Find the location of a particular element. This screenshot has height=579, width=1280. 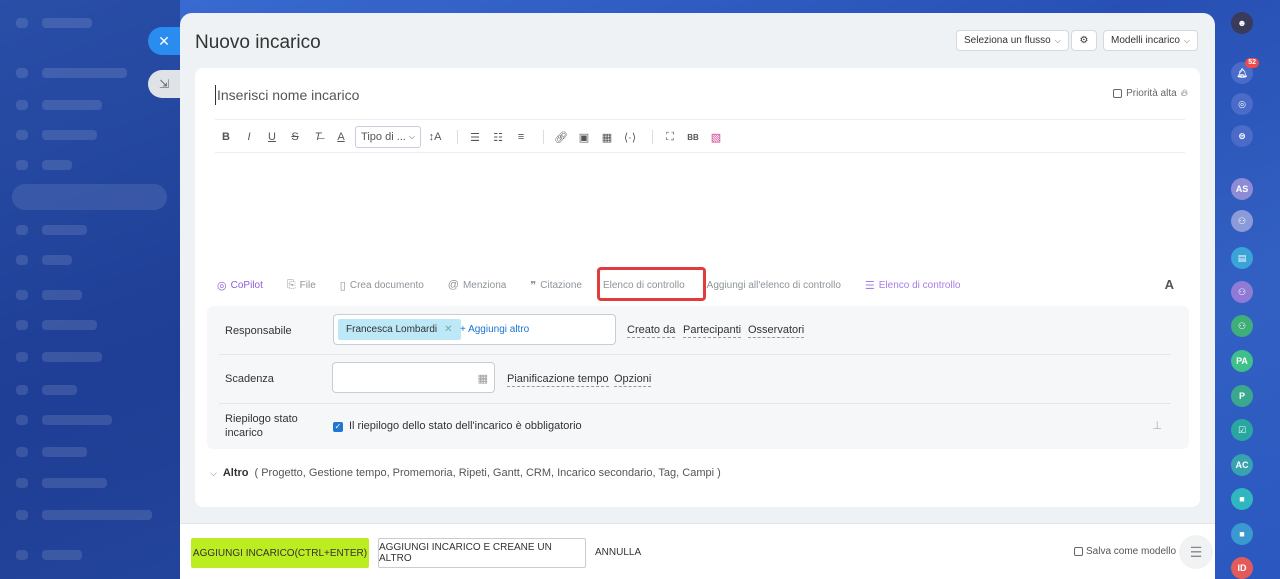

chat-icon: ▤ is located at coordinates (1242, 258).